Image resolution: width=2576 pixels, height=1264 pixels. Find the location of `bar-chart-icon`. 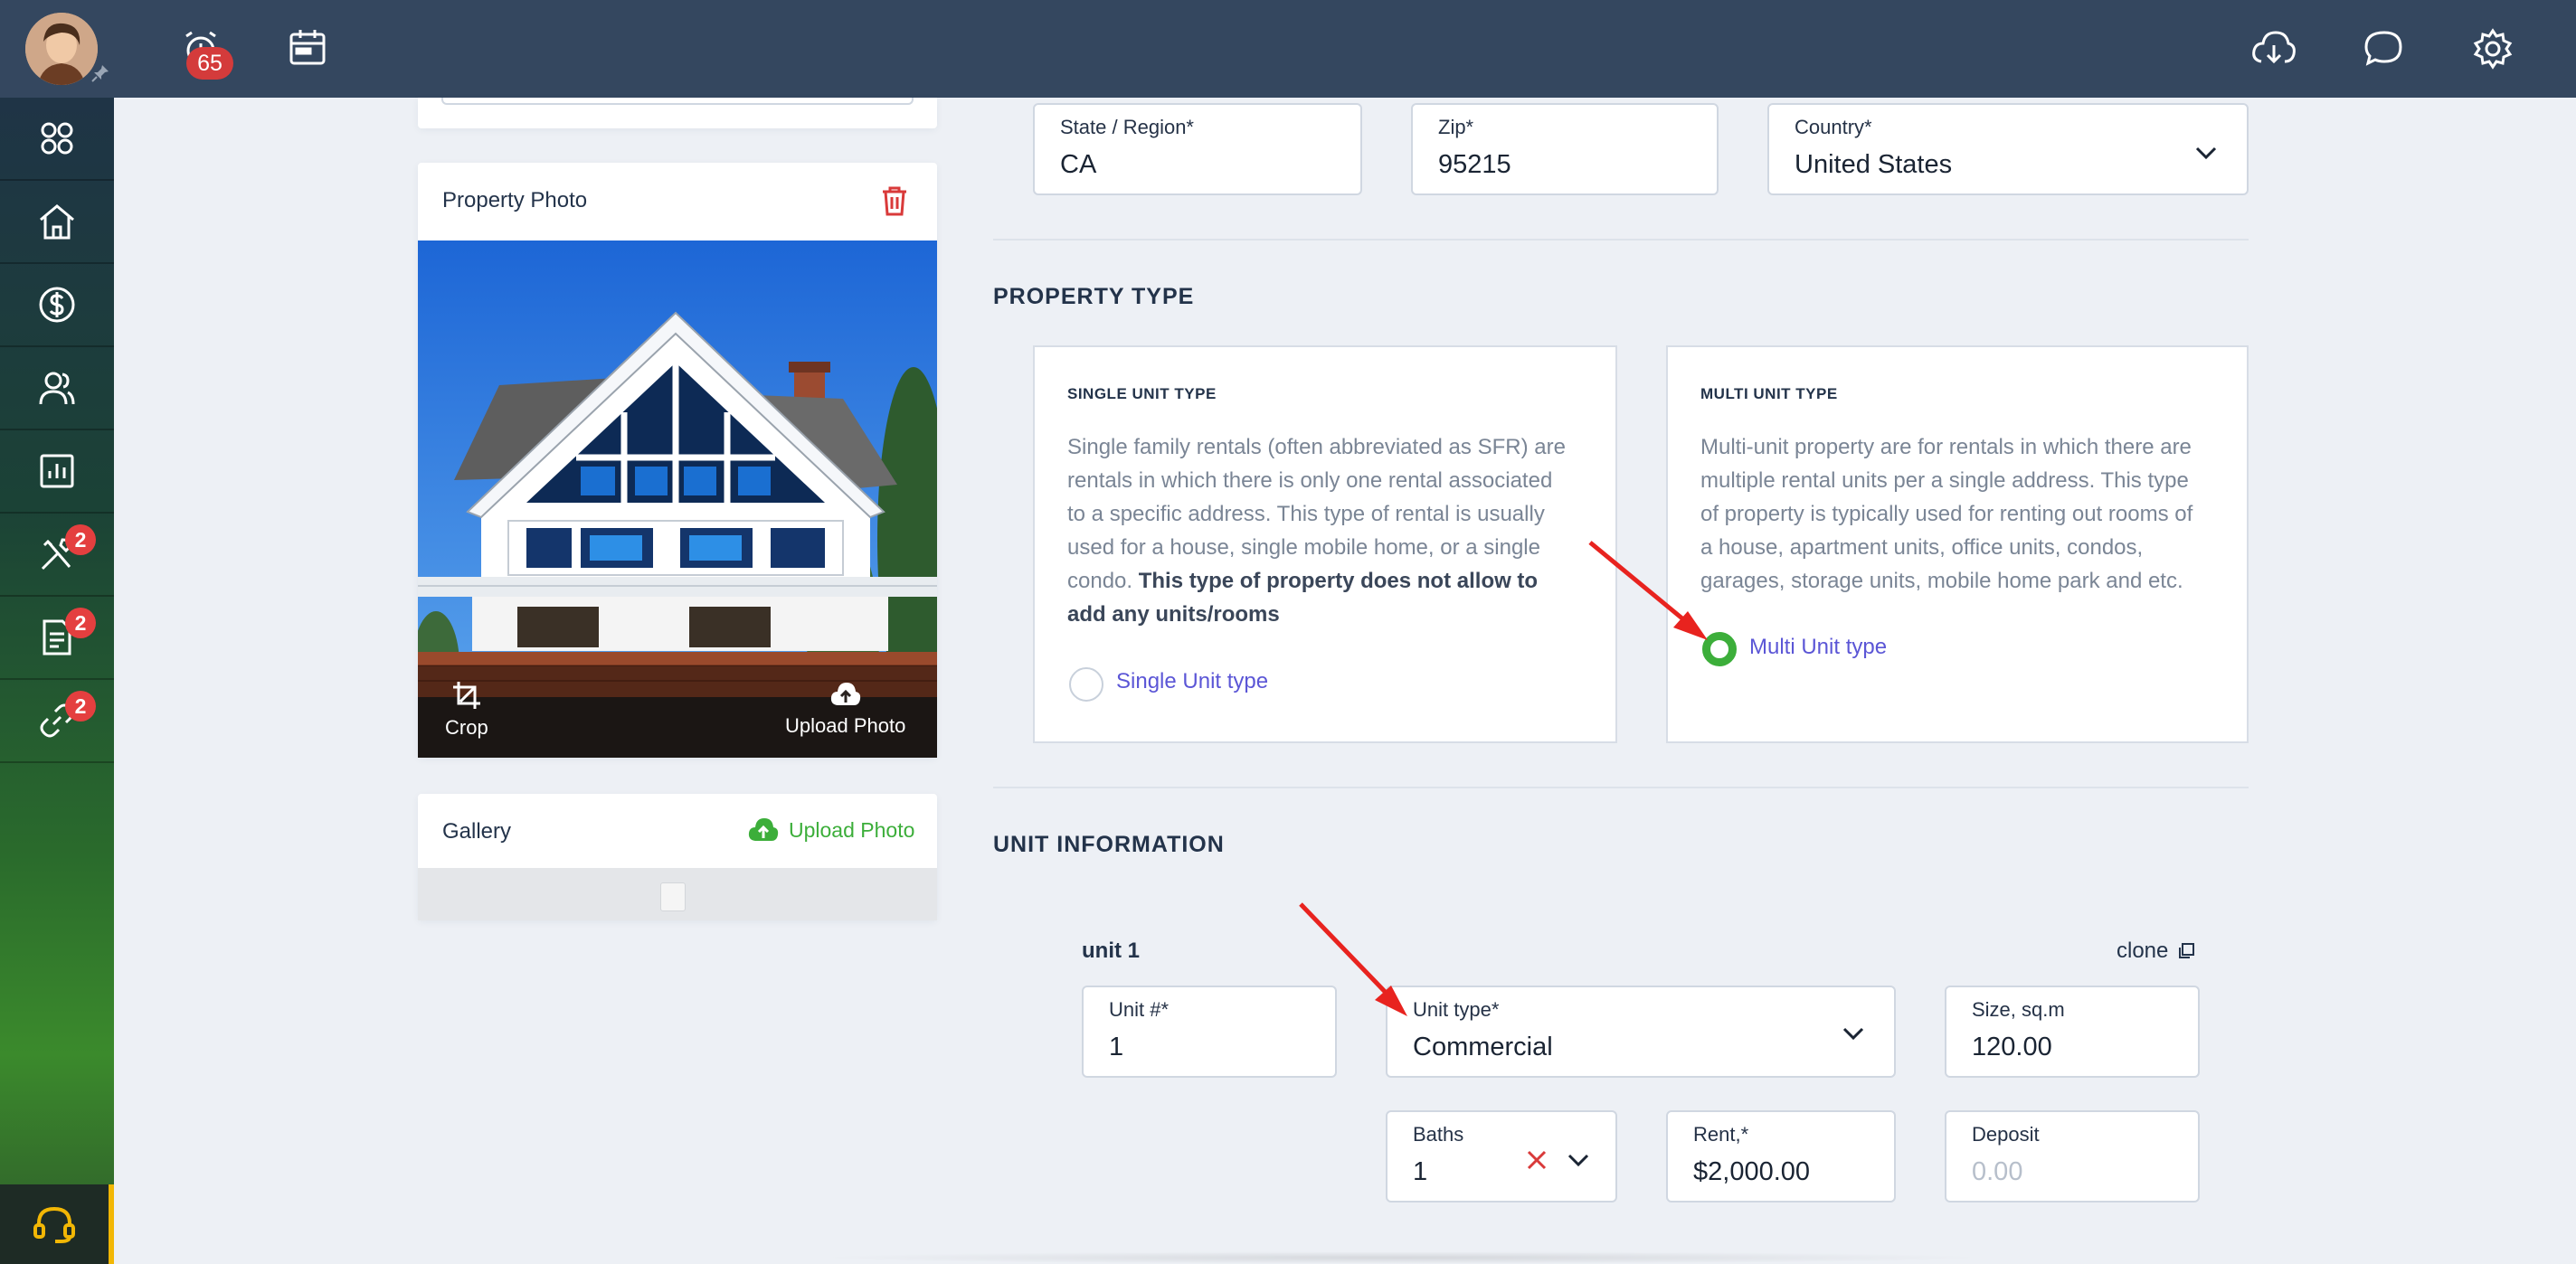

bar-chart-icon is located at coordinates (57, 471).